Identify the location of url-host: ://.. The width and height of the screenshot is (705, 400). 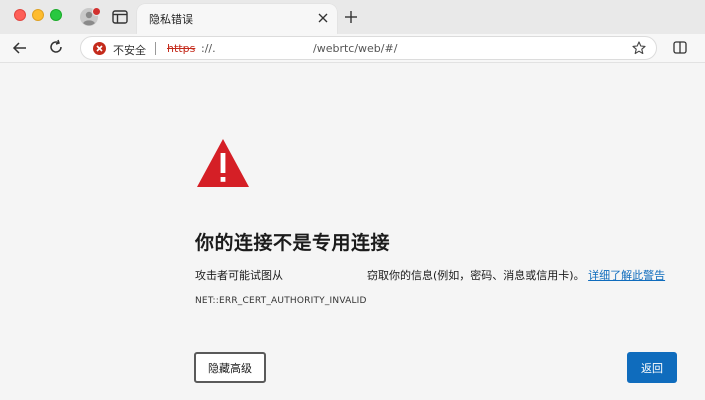
(208, 48).